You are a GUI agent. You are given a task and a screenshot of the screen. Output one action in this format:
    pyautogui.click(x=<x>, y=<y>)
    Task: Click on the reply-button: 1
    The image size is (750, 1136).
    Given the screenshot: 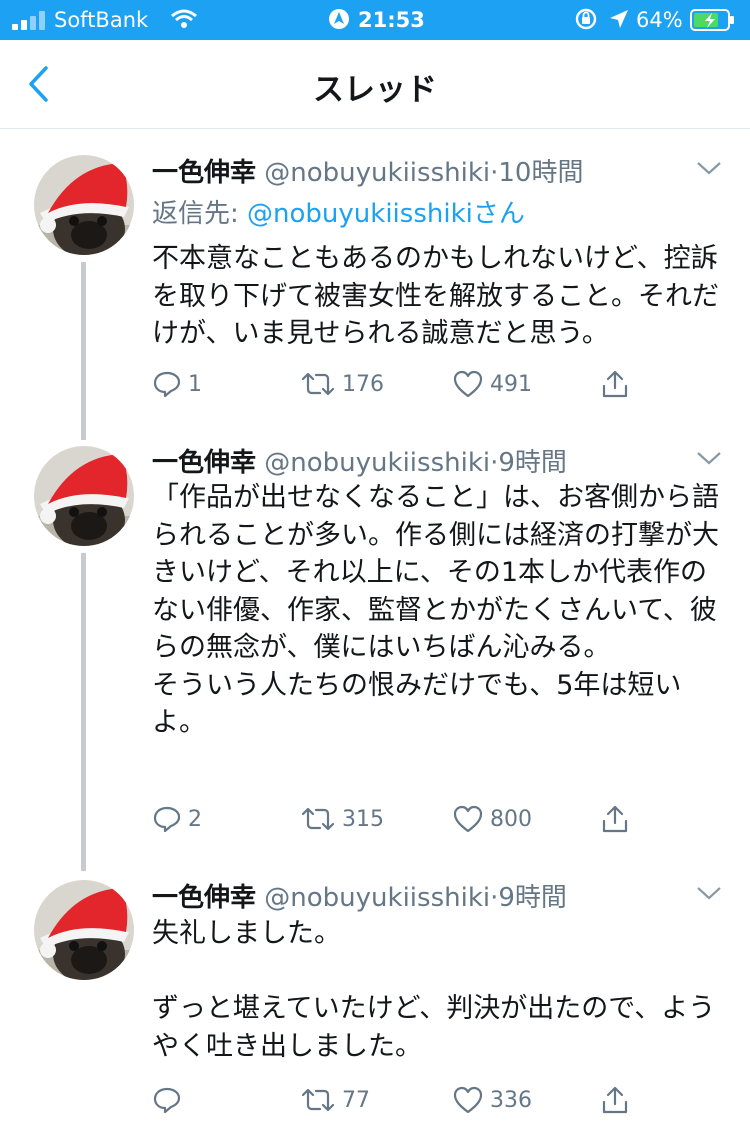 What is the action you would take?
    pyautogui.click(x=177, y=384)
    